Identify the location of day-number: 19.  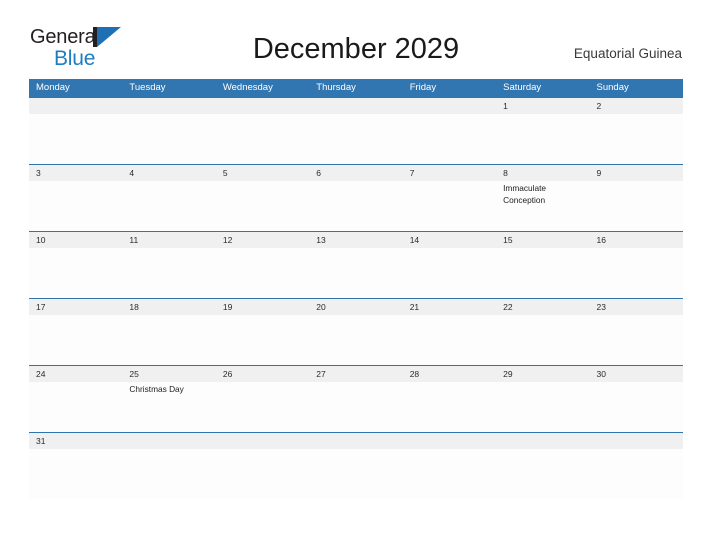
(262, 307).